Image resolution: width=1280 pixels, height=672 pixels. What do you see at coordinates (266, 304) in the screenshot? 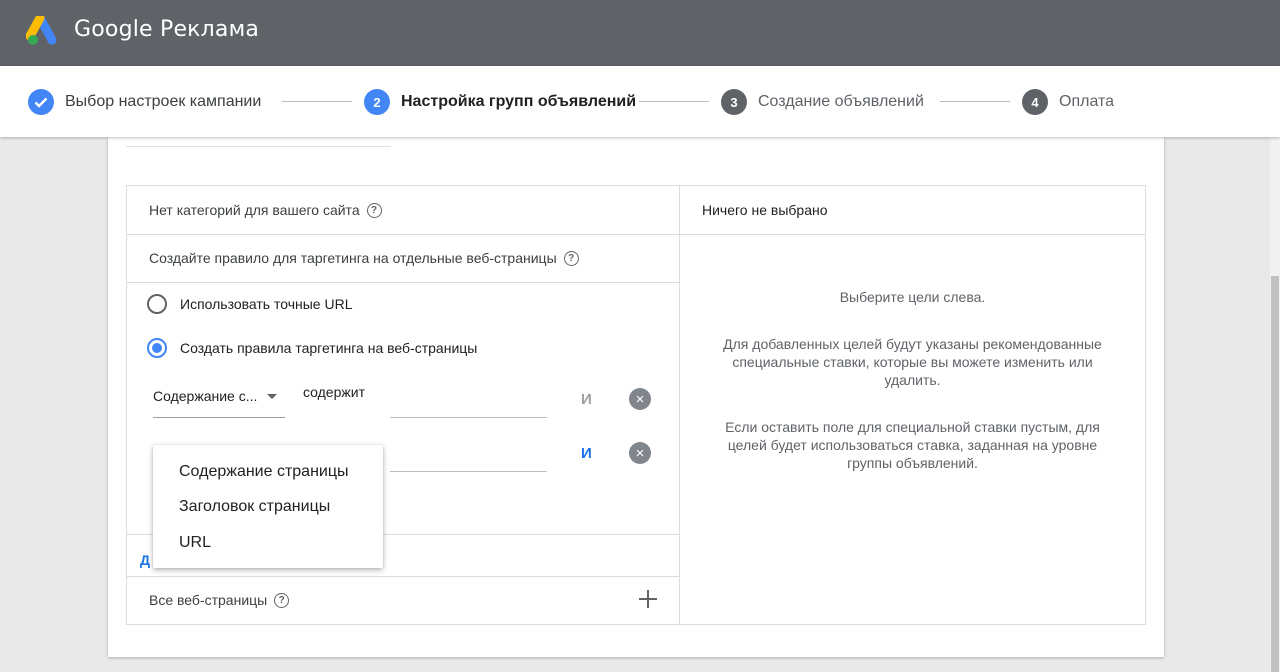
I see `radio-label: Использовать точные URL` at bounding box center [266, 304].